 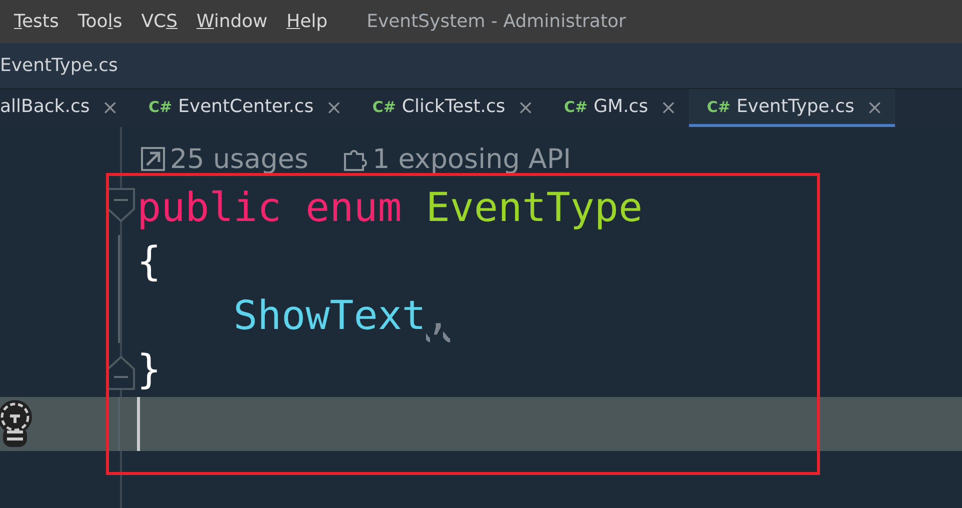 I want to click on menu-item: Help, so click(x=307, y=21).